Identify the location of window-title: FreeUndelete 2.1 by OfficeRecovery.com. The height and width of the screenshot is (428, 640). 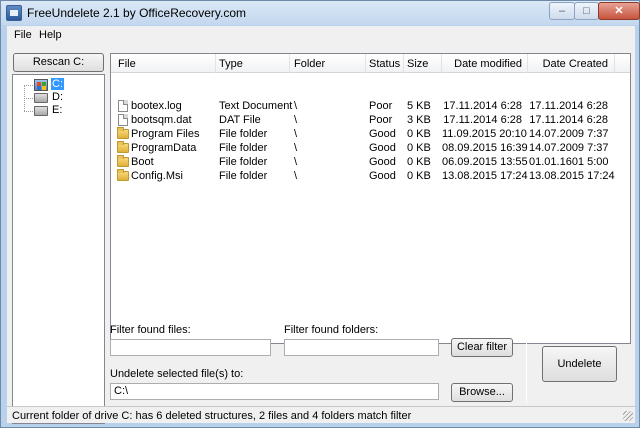
(136, 13).